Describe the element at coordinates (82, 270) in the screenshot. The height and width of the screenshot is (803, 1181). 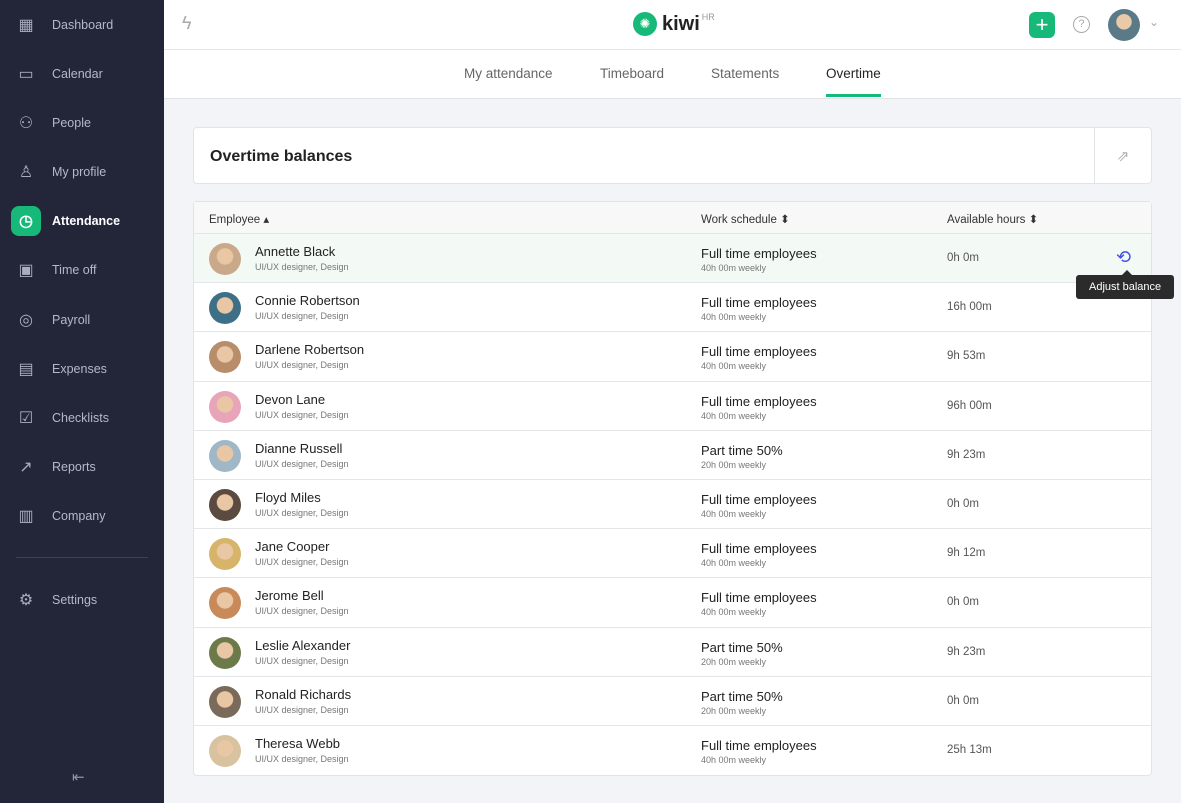
I see `sidebar-item-time-off: ▣ Time off` at that location.